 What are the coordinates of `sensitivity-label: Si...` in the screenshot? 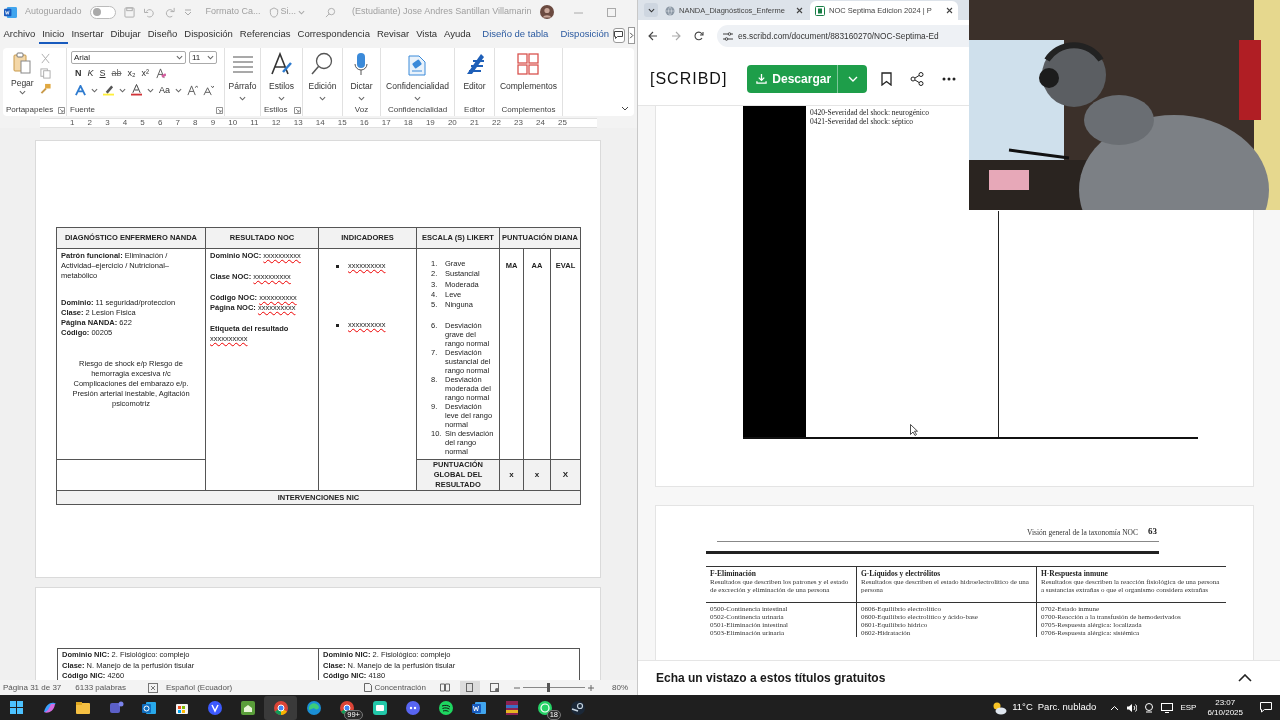 It's located at (288, 12).